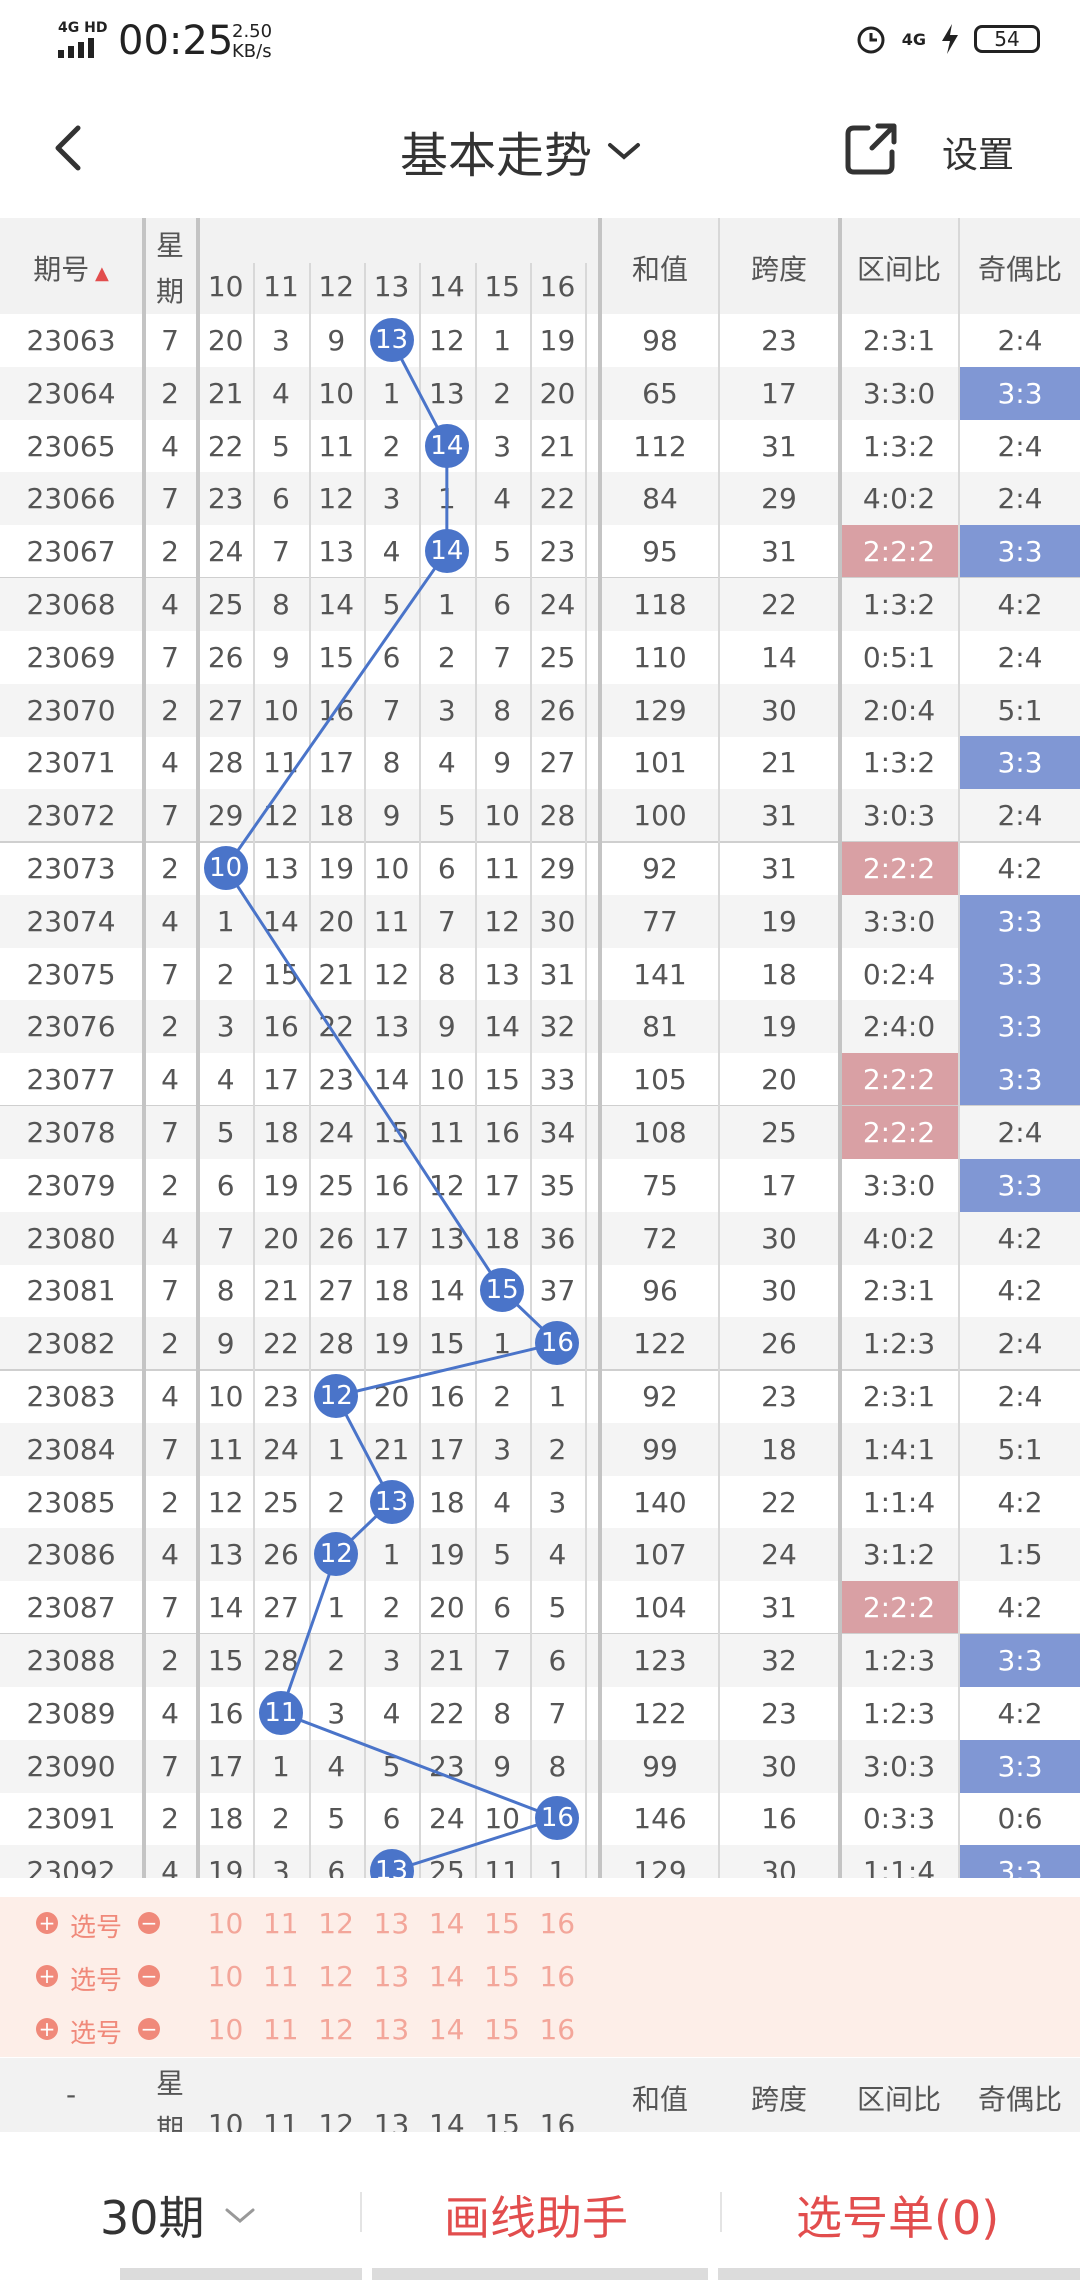 This screenshot has width=1080, height=2280. I want to click on miss-count-cell: 20, so click(225, 340).